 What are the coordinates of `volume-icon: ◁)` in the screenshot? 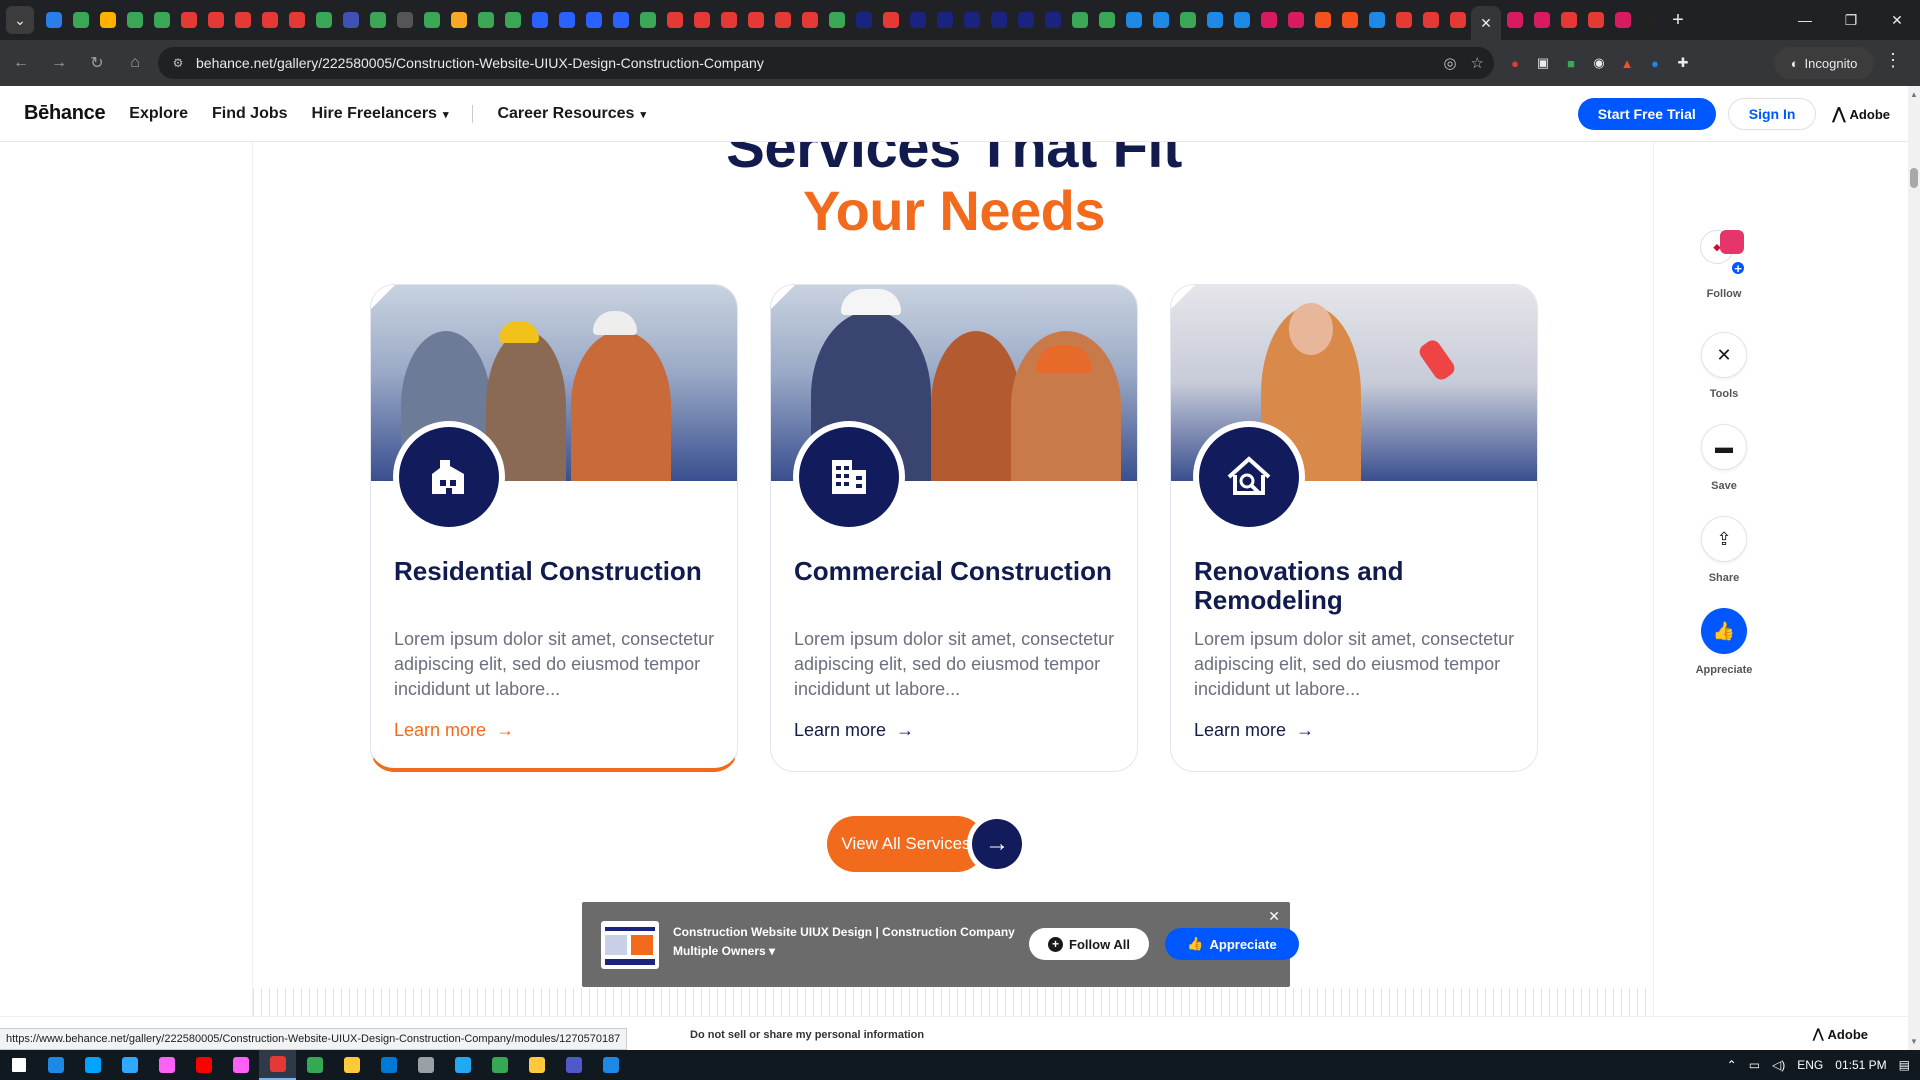 It's located at (1778, 1065).